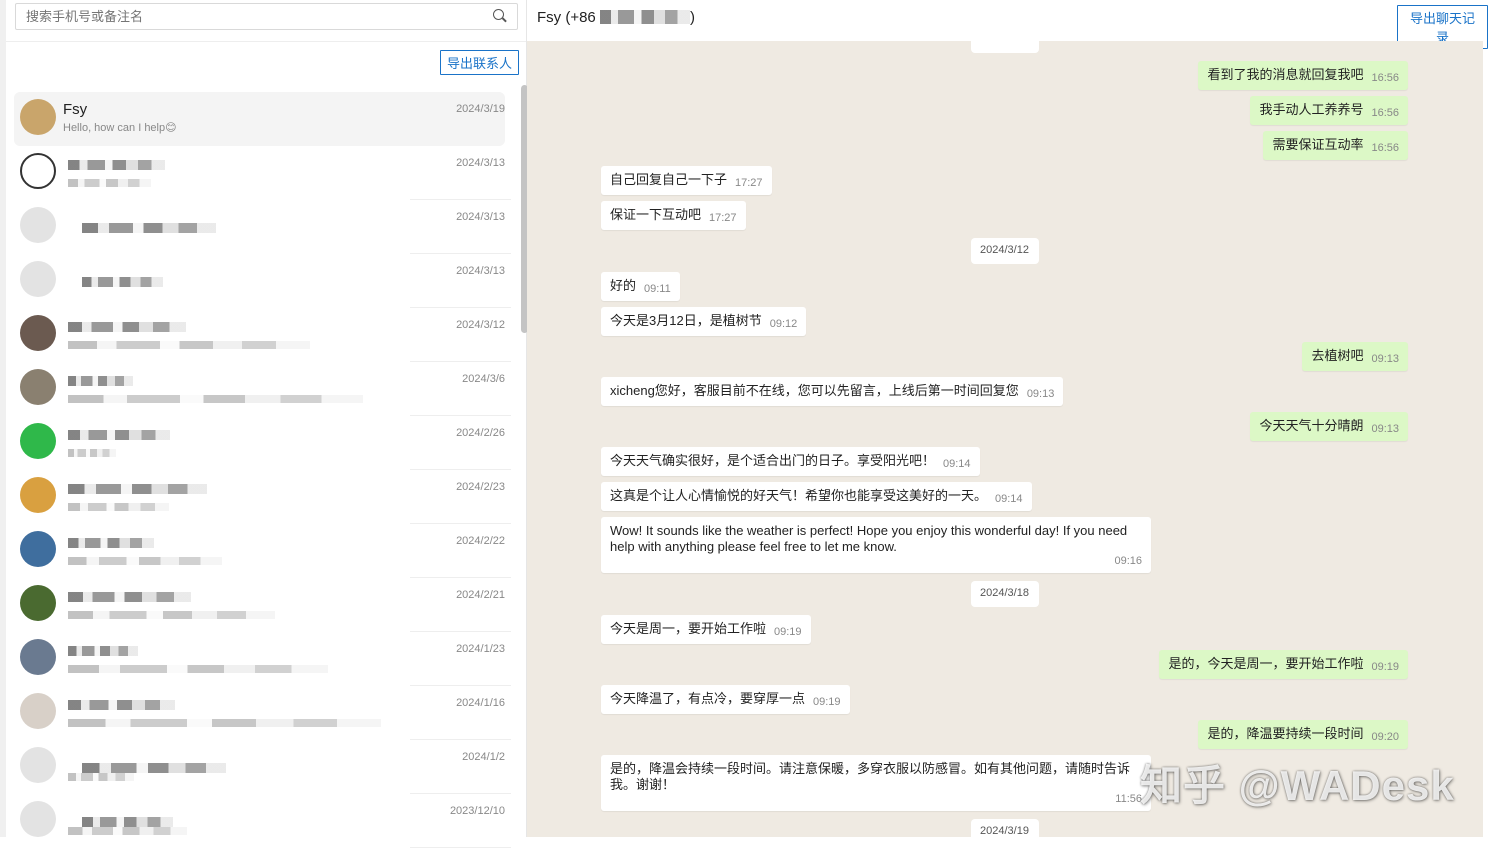 This screenshot has width=1488, height=848. I want to click on contact-date: 2024/2/22, so click(480, 541).